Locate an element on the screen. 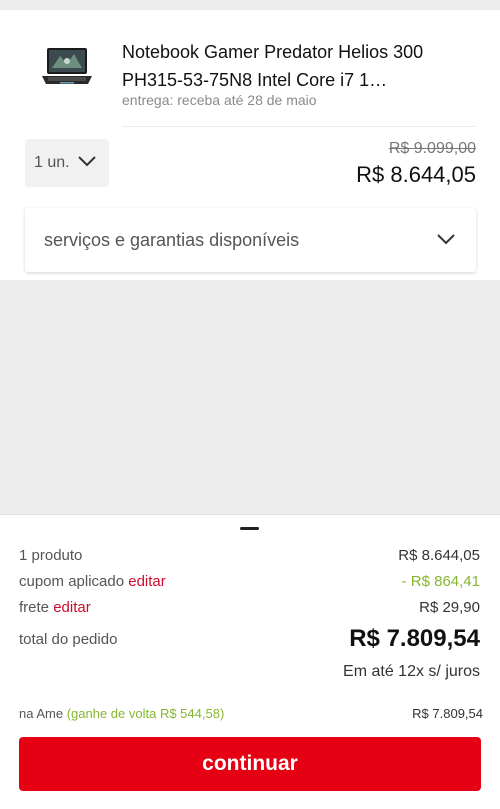 This screenshot has height=809, width=500. delivery-estimate: entrega: receba até 28 de maio is located at coordinates (219, 100).